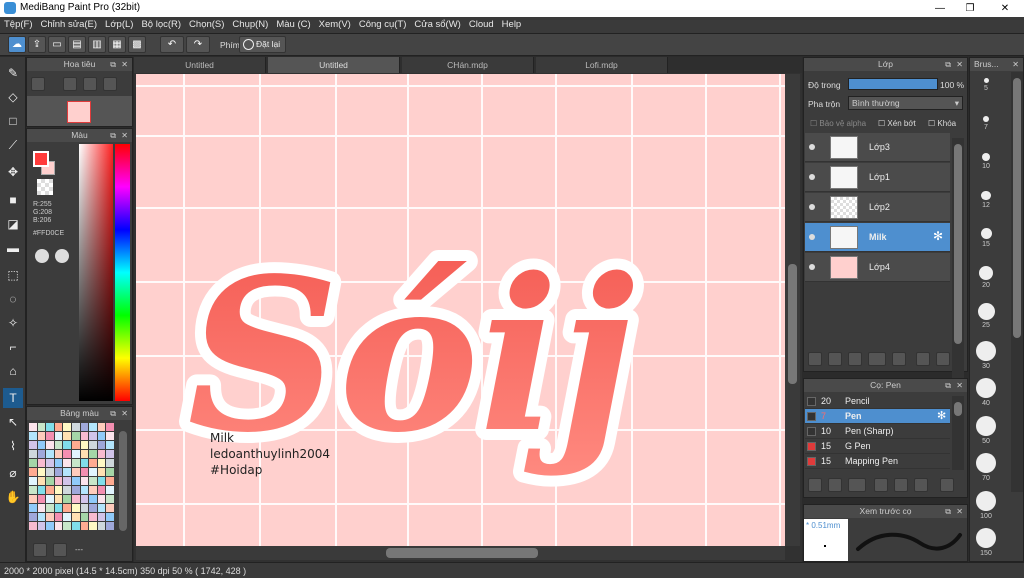  What do you see at coordinates (60, 550) in the screenshot?
I see `delete-palette-icon` at bounding box center [60, 550].